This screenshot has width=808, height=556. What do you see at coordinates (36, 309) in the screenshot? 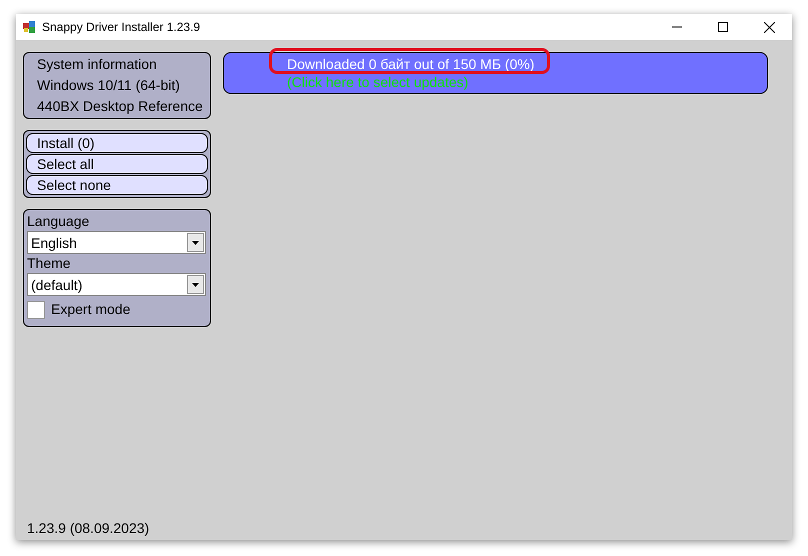
I see `expert-mode-checkbox` at bounding box center [36, 309].